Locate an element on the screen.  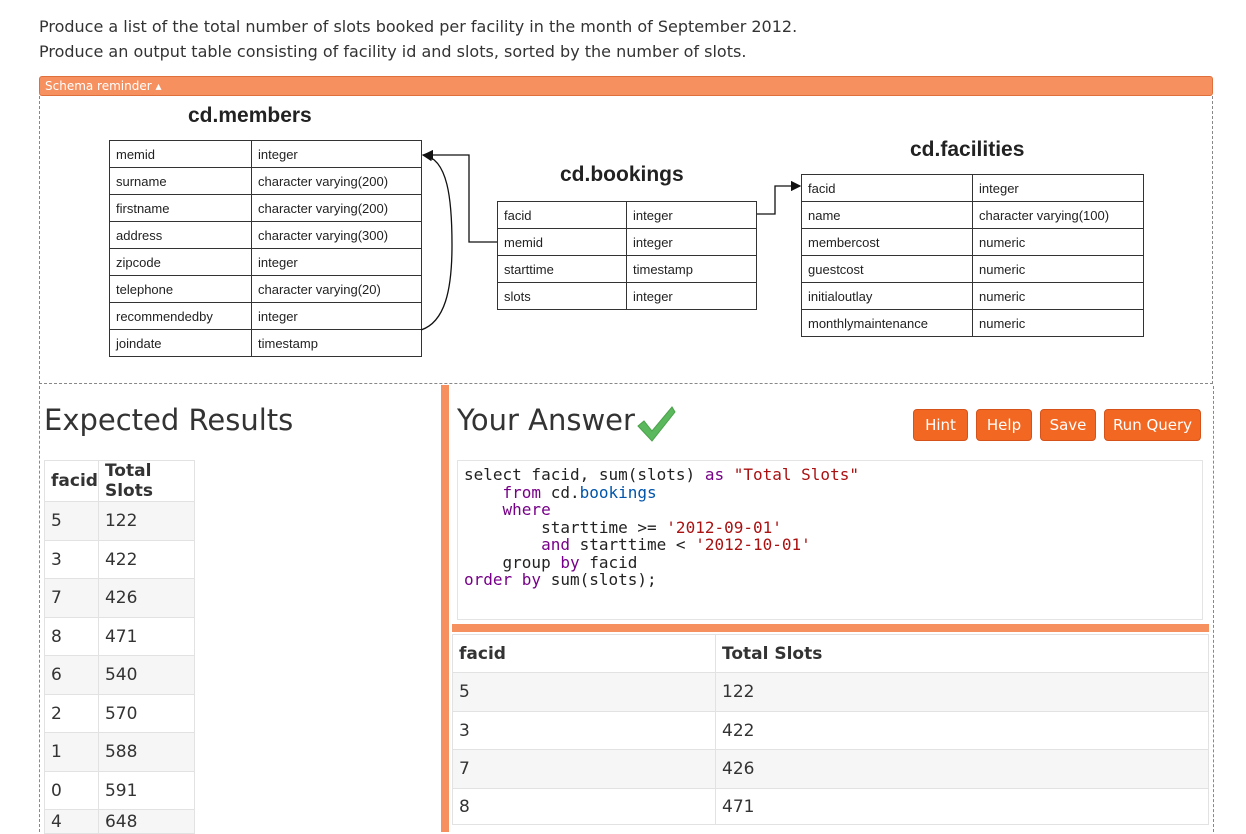
check-icon is located at coordinates (656, 424).